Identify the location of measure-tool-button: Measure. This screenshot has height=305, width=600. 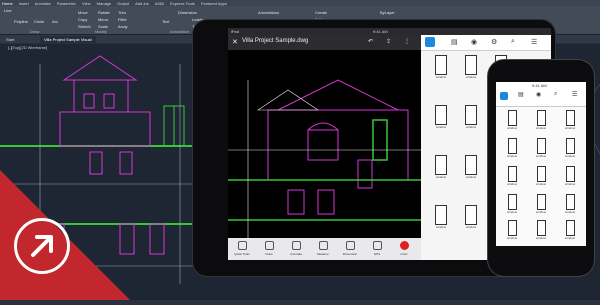
(323, 249).